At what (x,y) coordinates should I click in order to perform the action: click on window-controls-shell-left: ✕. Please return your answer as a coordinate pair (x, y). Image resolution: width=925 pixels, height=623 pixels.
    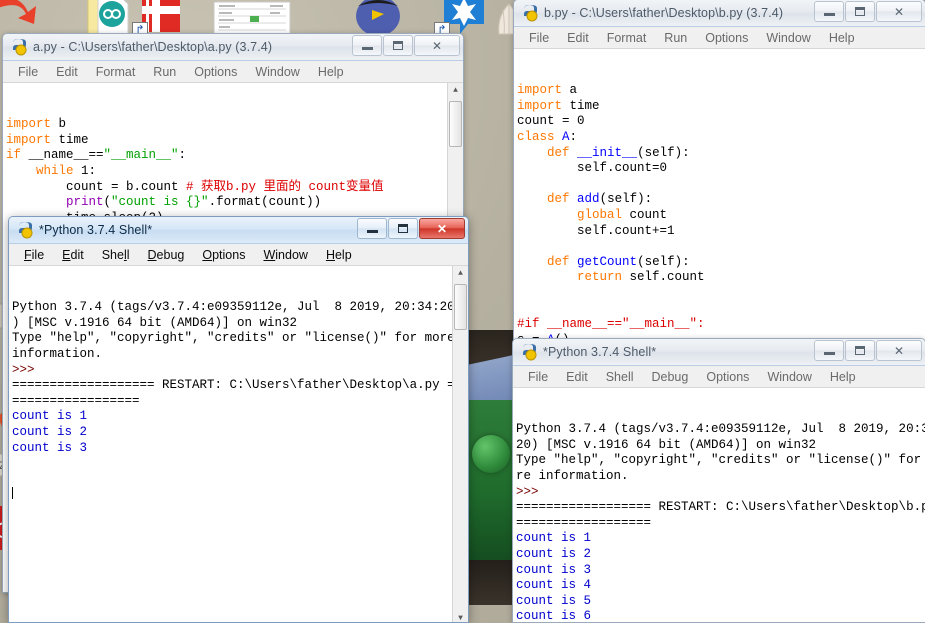
    Looking at the image, I should click on (410, 228).